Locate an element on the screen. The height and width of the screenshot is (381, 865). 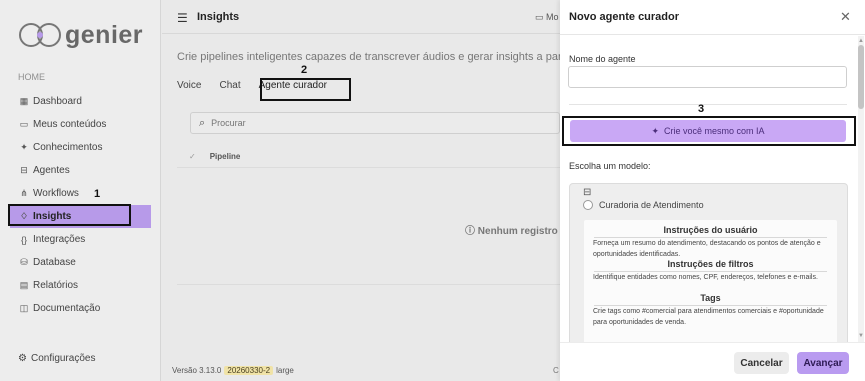
cancel-button: Cancelar is located at coordinates (761, 363).